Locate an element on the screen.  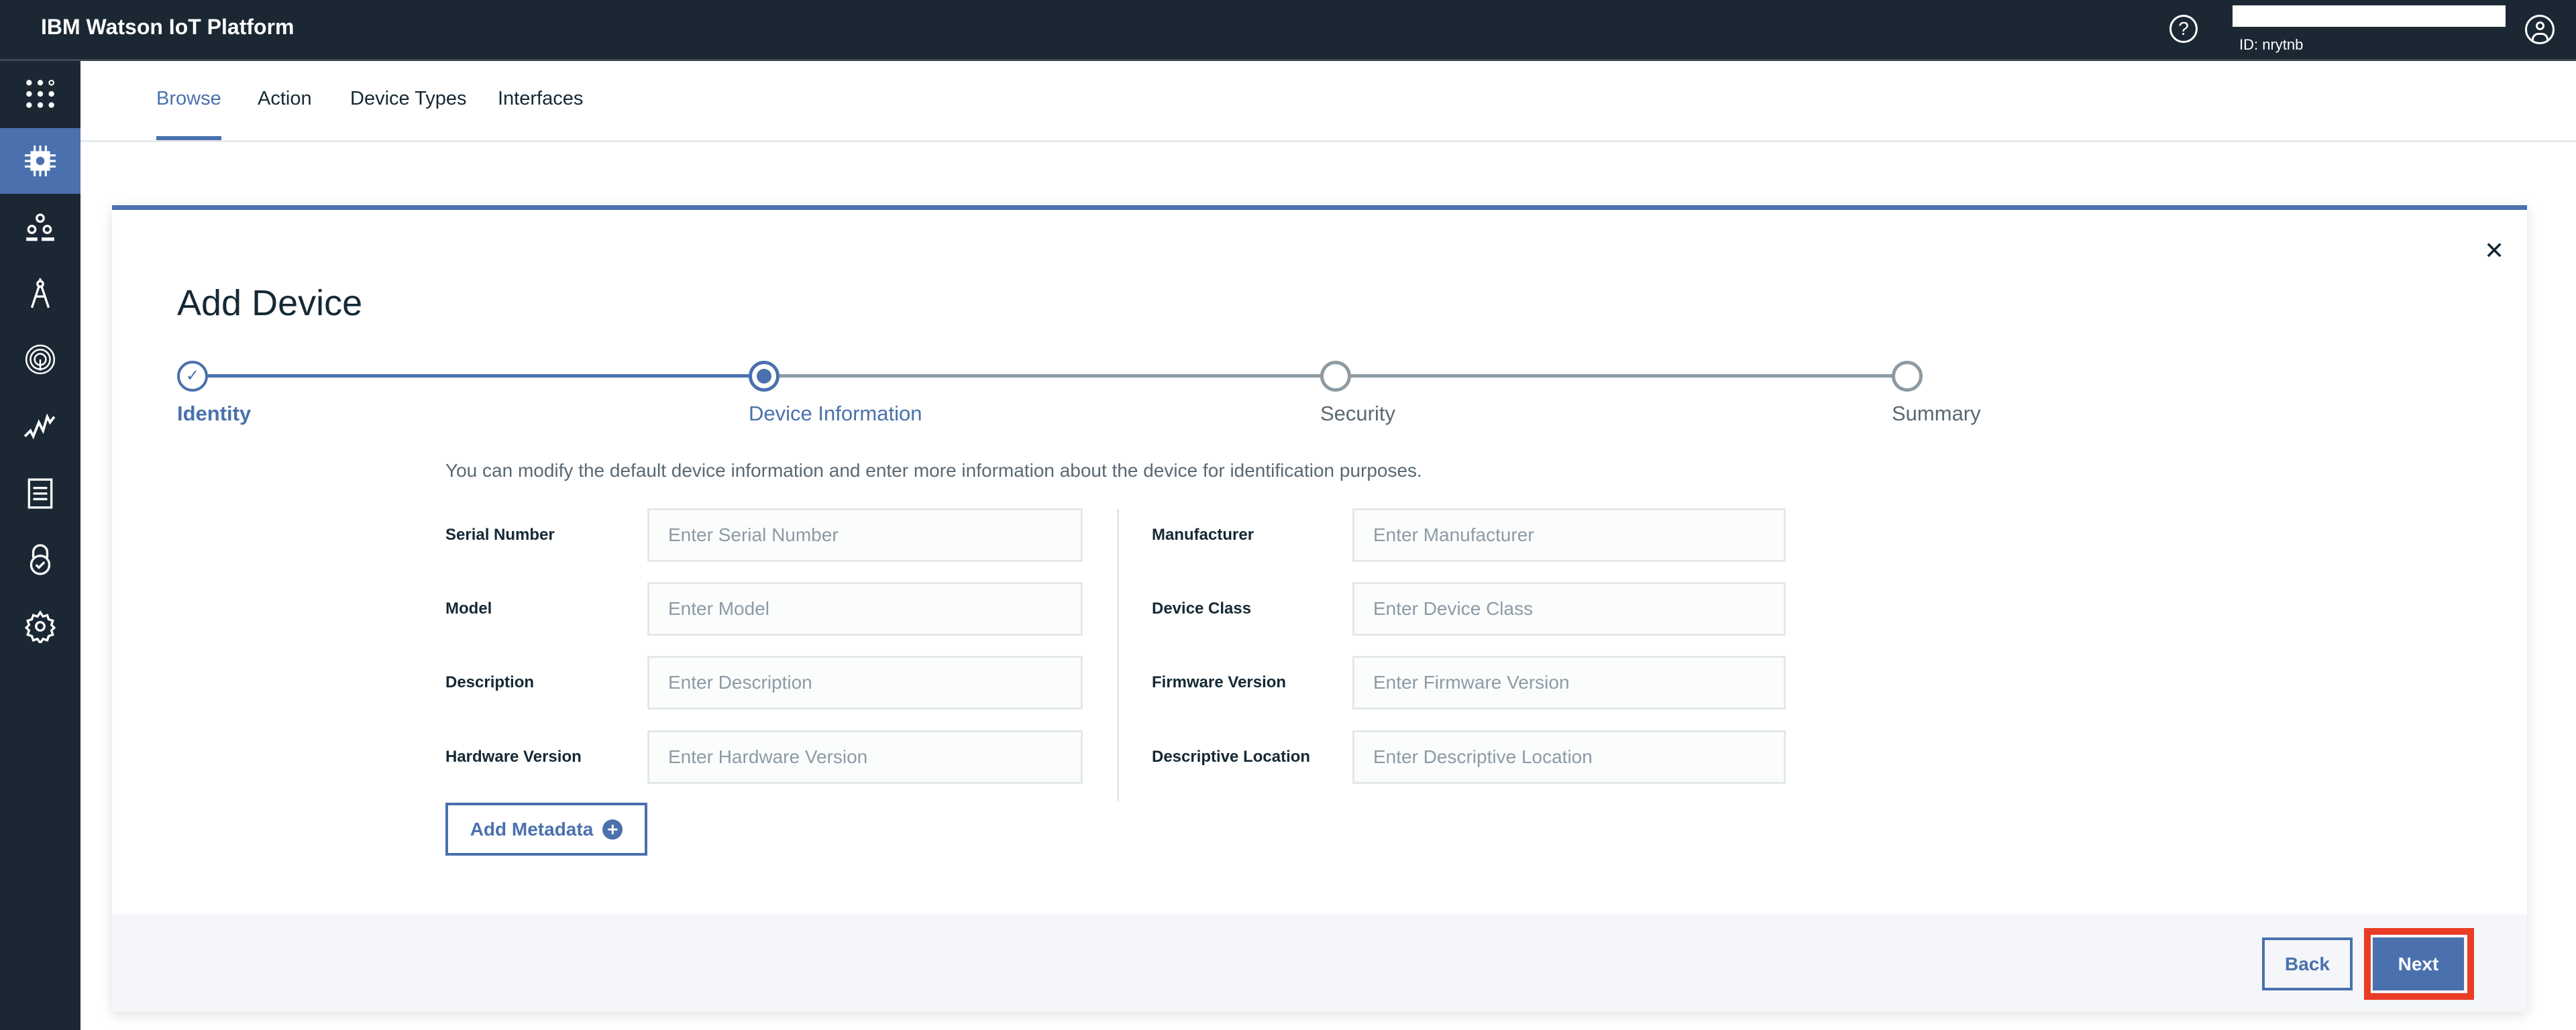
tab-bar: Browse Action Device Types Interfaces is located at coordinates (1328, 101).